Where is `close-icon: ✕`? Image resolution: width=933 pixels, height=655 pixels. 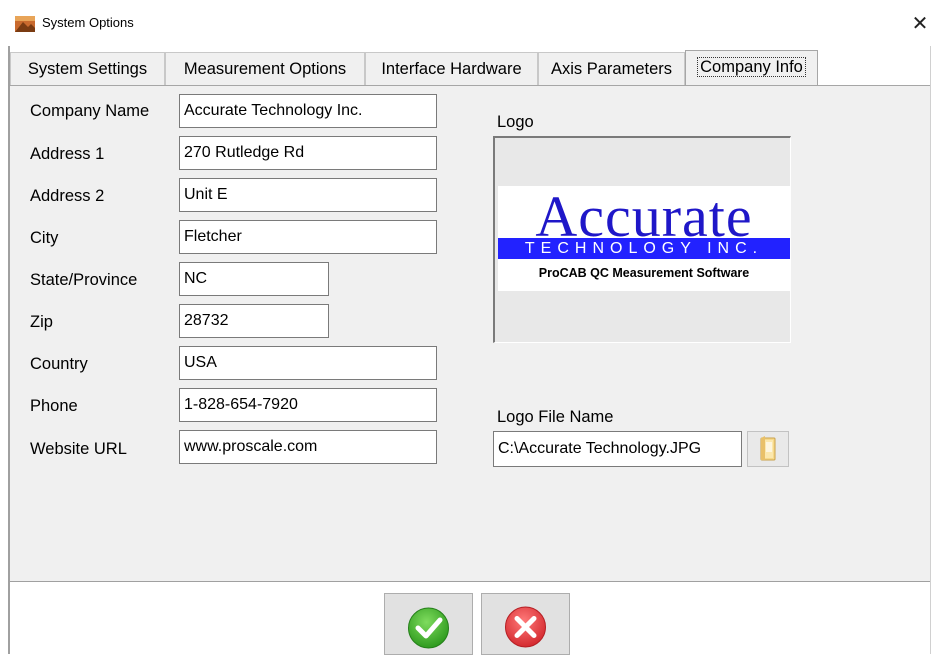
close-icon: ✕ is located at coordinates (920, 23).